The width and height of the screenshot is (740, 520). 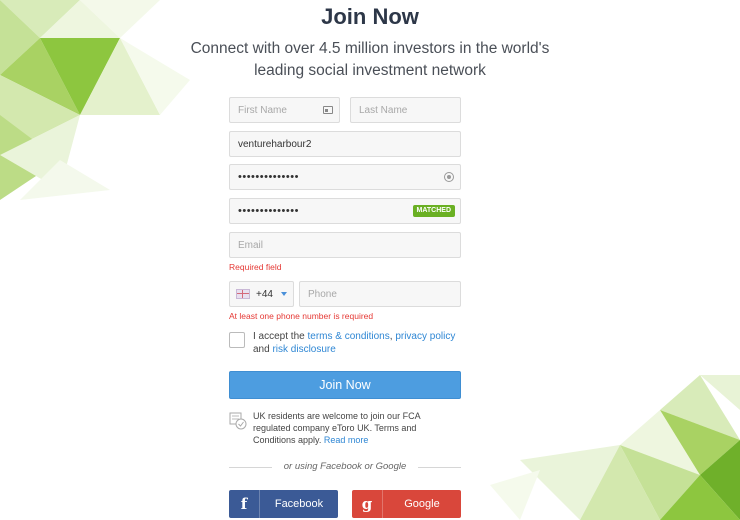 What do you see at coordinates (345, 385) in the screenshot?
I see `join-now-button: Join Now` at bounding box center [345, 385].